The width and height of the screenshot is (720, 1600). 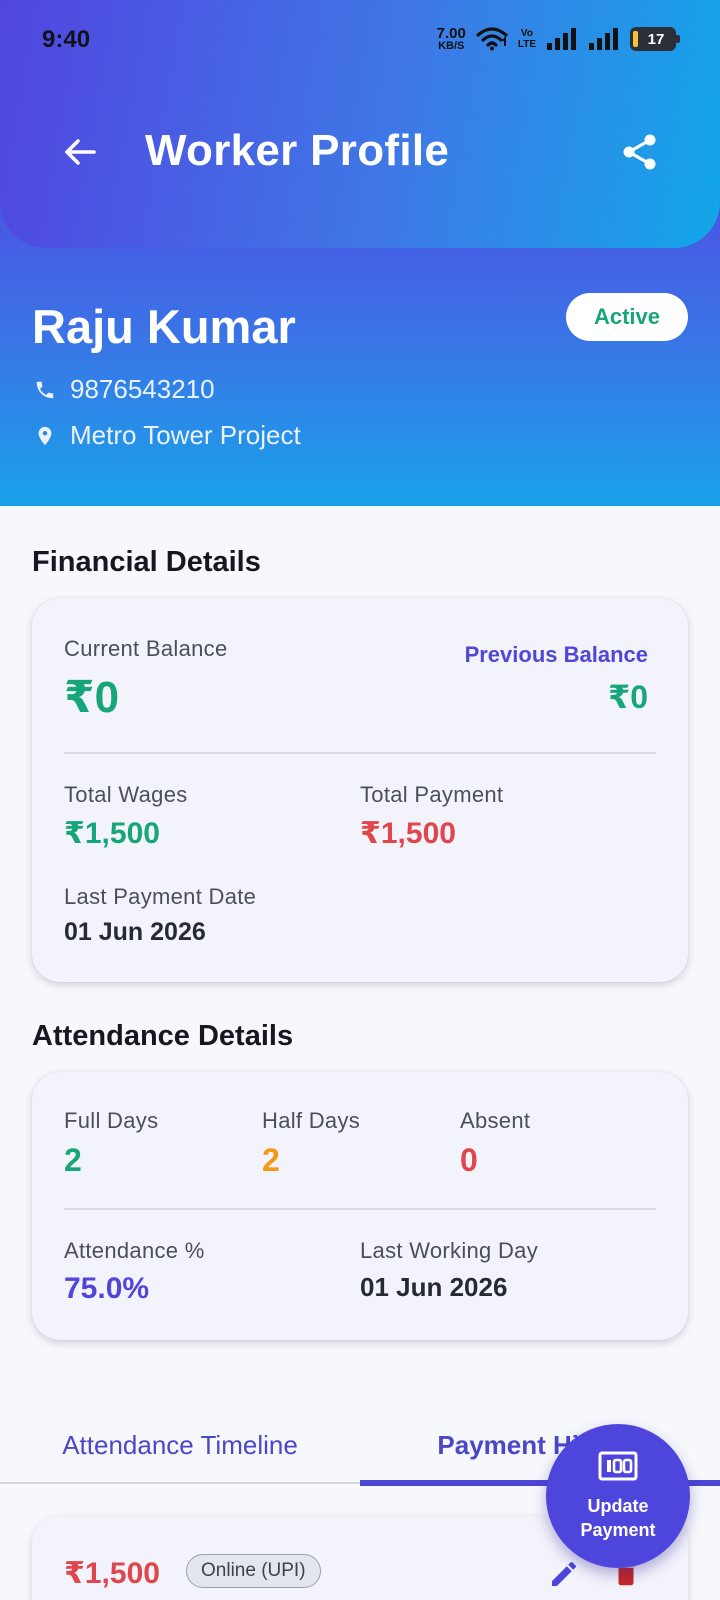 What do you see at coordinates (618, 1530) in the screenshot?
I see `fab-label-line2: Payment` at bounding box center [618, 1530].